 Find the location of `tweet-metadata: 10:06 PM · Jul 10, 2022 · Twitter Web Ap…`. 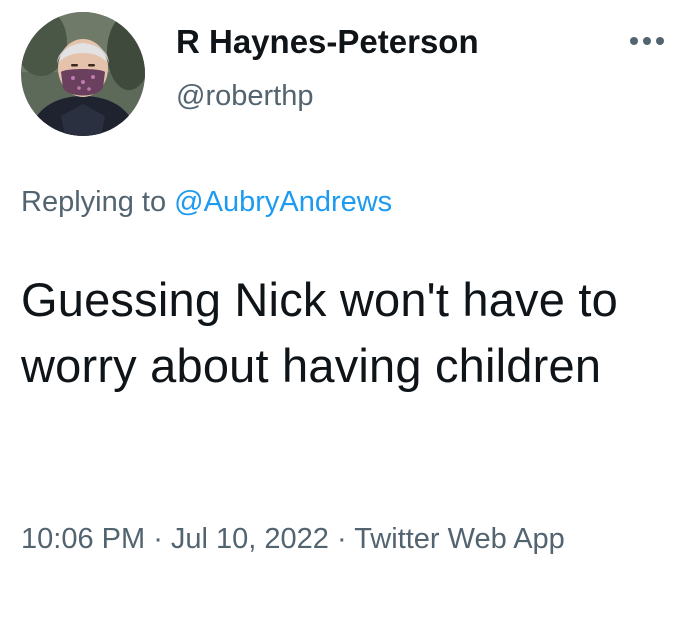

tweet-metadata: 10:06 PM · Jul 10, 2022 · Twitter Web Ap… is located at coordinates (331, 539).